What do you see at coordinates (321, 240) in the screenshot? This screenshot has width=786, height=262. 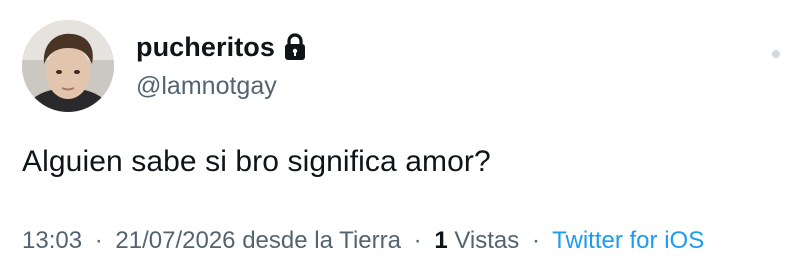 I see `tweet-location: desde la Tierra` at bounding box center [321, 240].